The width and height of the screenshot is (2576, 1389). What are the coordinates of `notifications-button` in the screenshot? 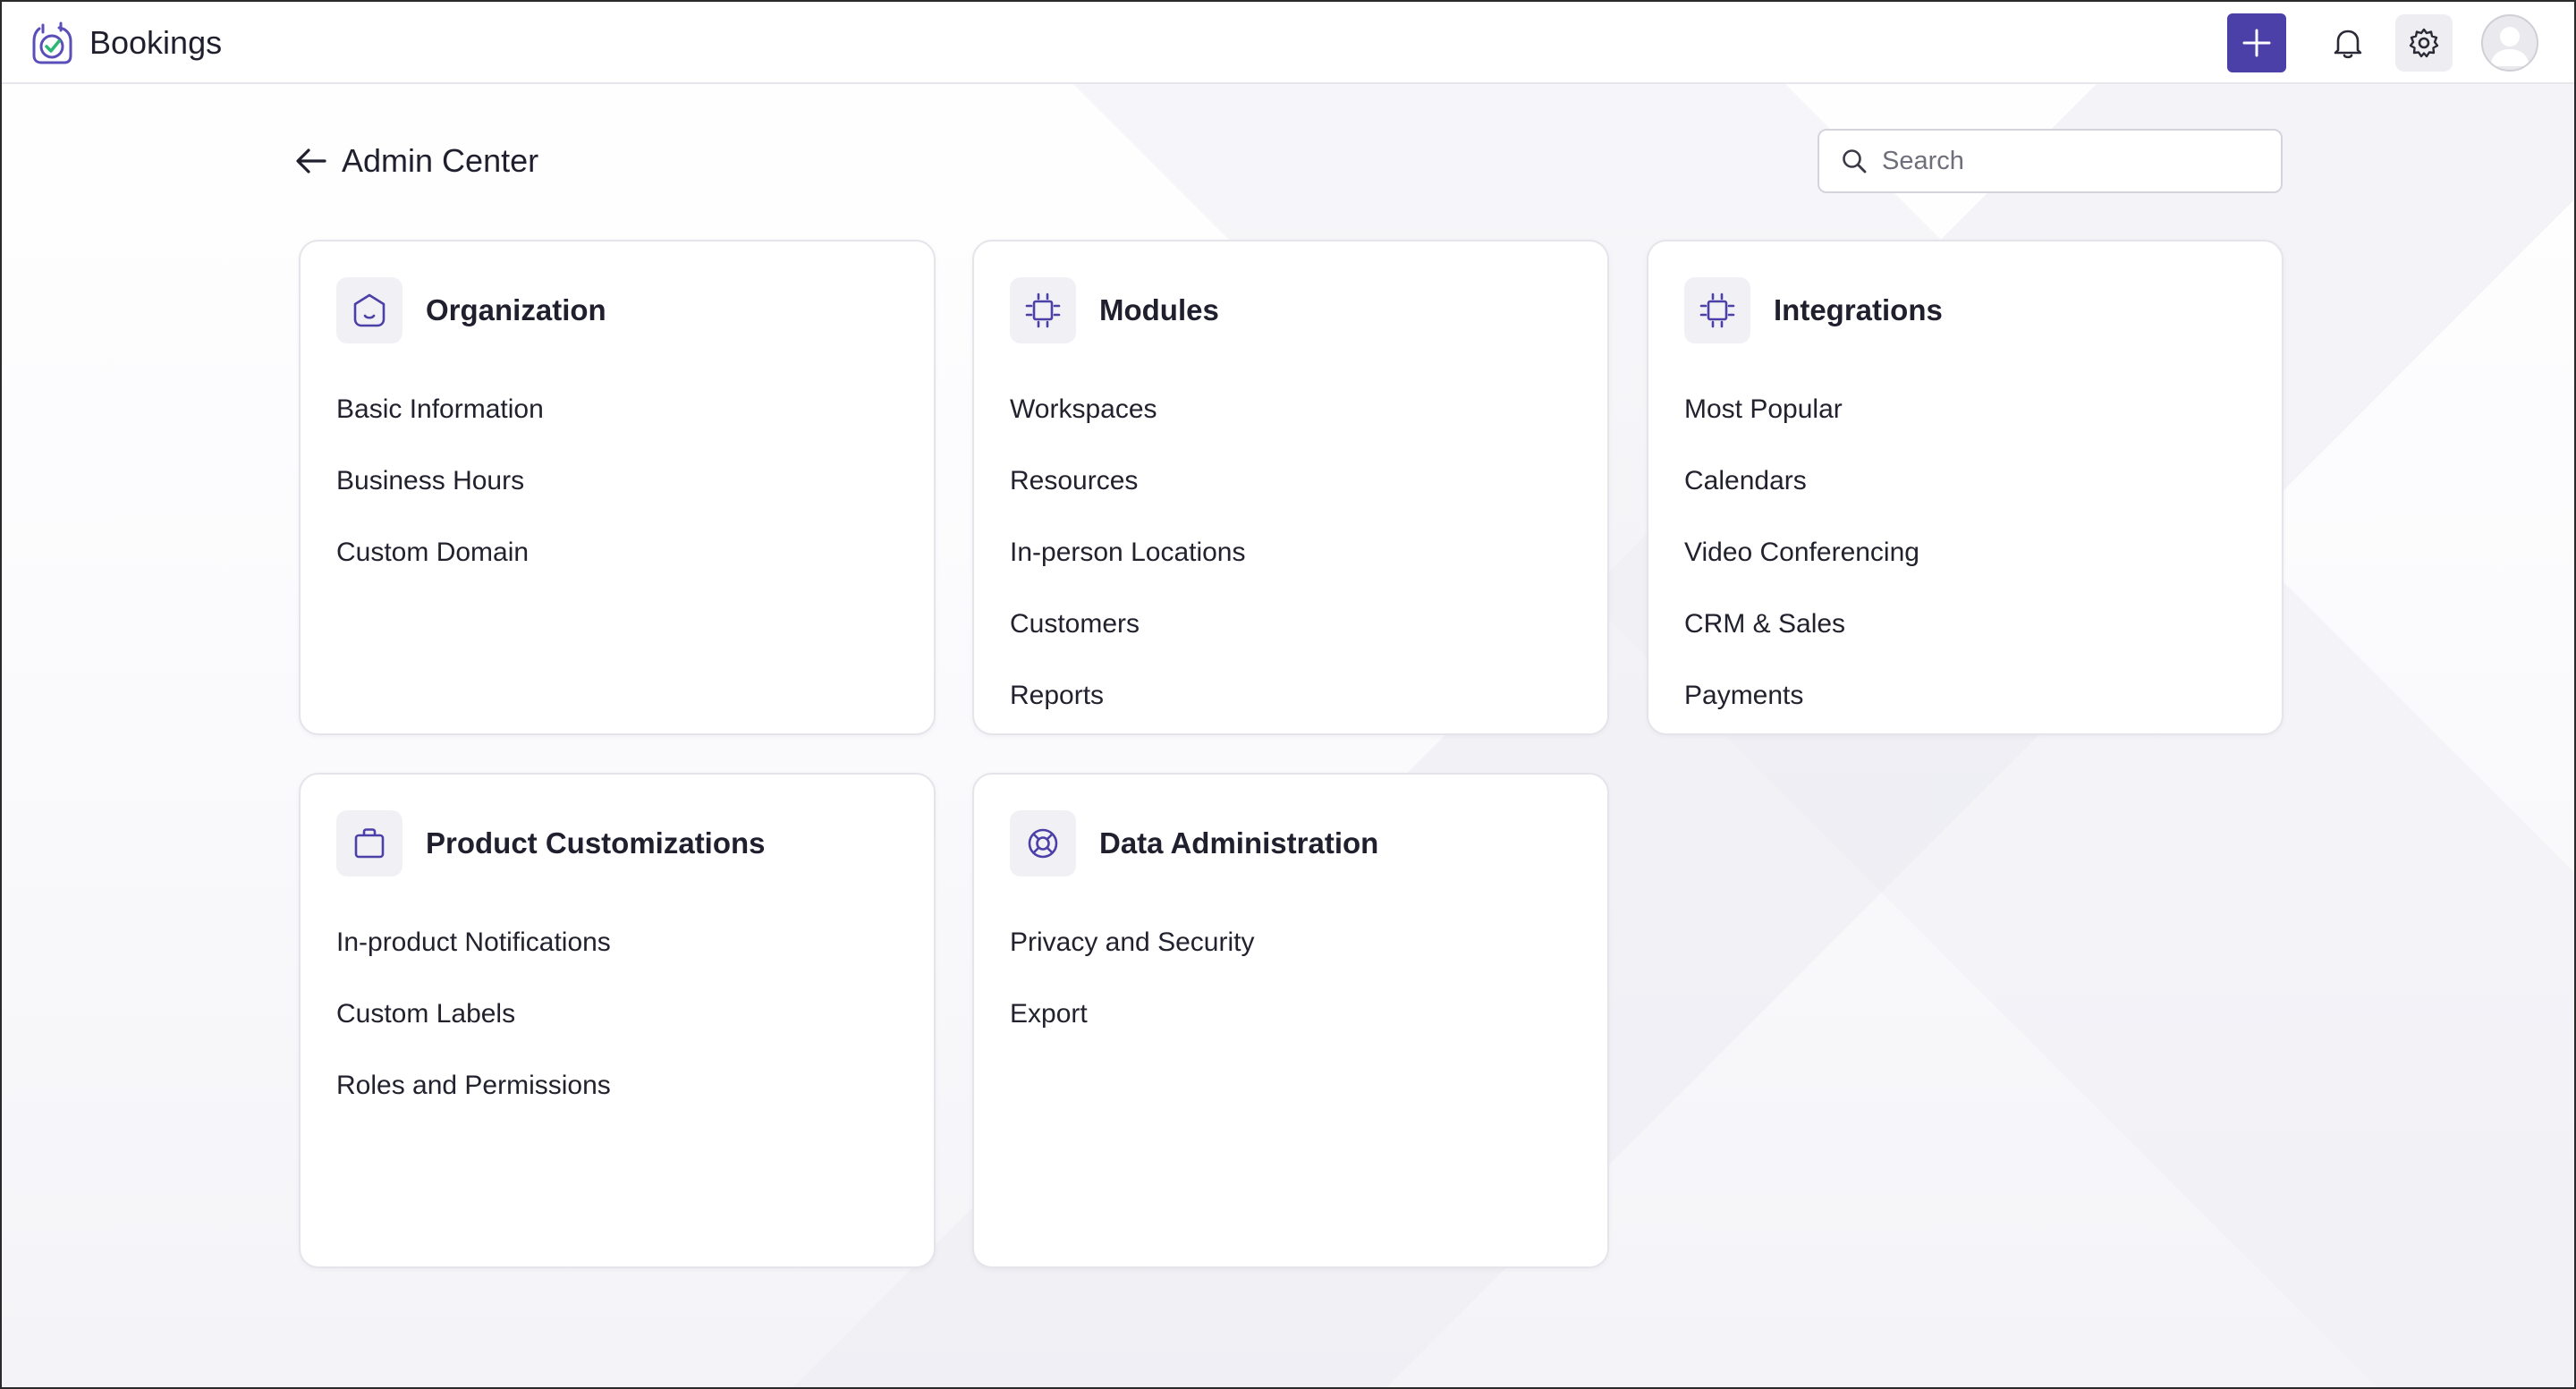 It's located at (2348, 43).